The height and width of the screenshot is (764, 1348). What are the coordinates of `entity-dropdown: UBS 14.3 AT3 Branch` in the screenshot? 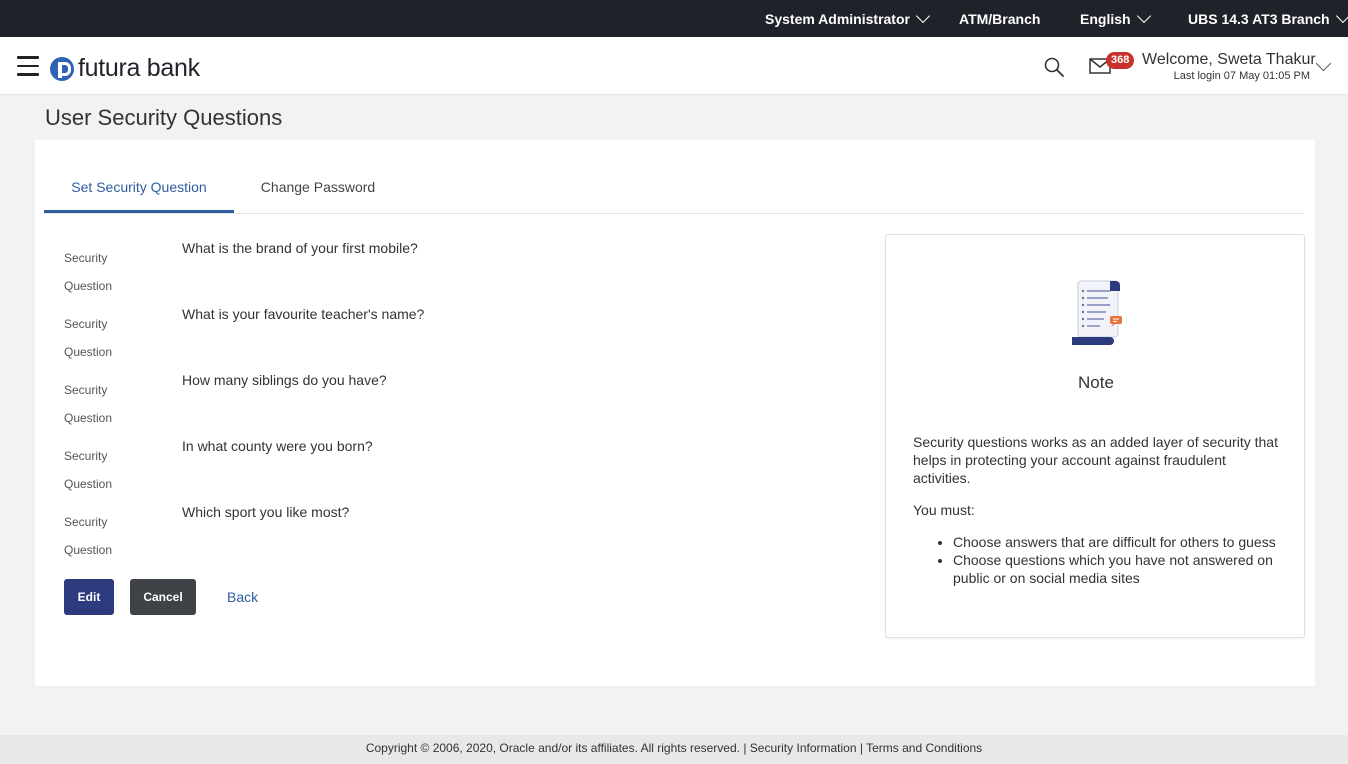 It's located at (1268, 18).